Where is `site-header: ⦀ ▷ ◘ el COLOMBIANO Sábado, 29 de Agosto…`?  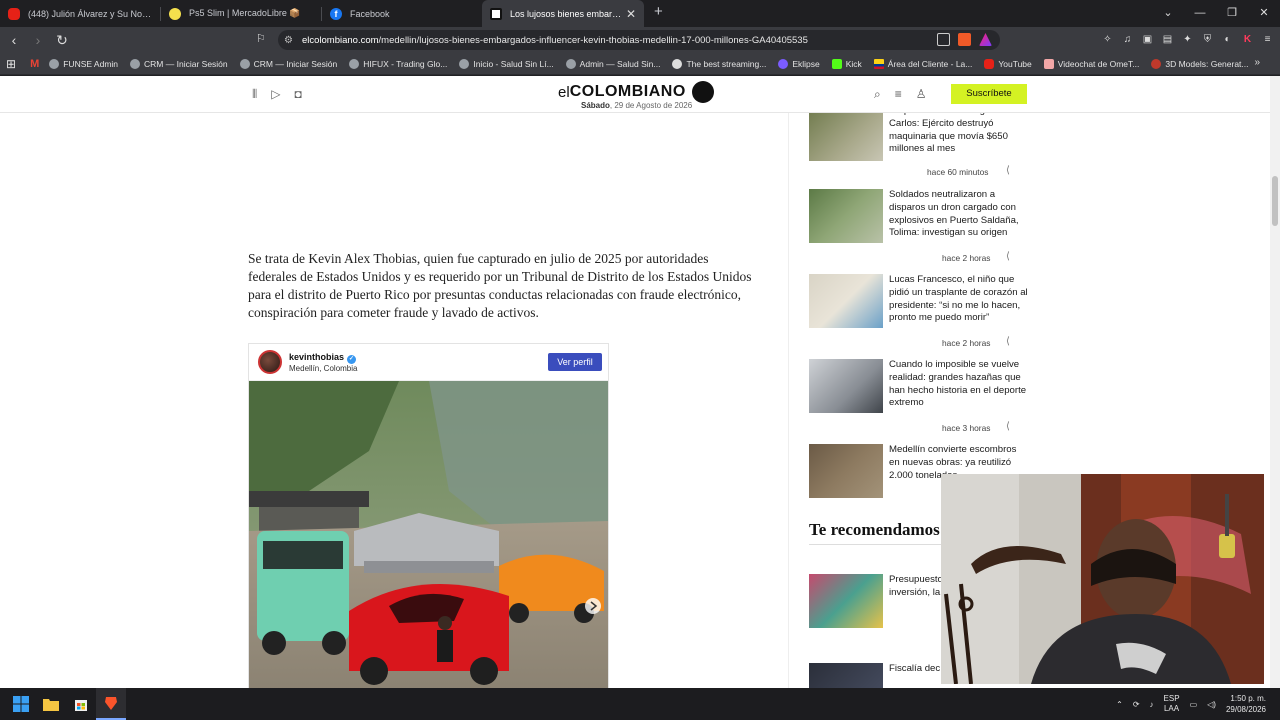
site-header: ⦀ ▷ ◘ el COLOMBIANO Sábado, 29 de Agosto… is located at coordinates (635, 94).